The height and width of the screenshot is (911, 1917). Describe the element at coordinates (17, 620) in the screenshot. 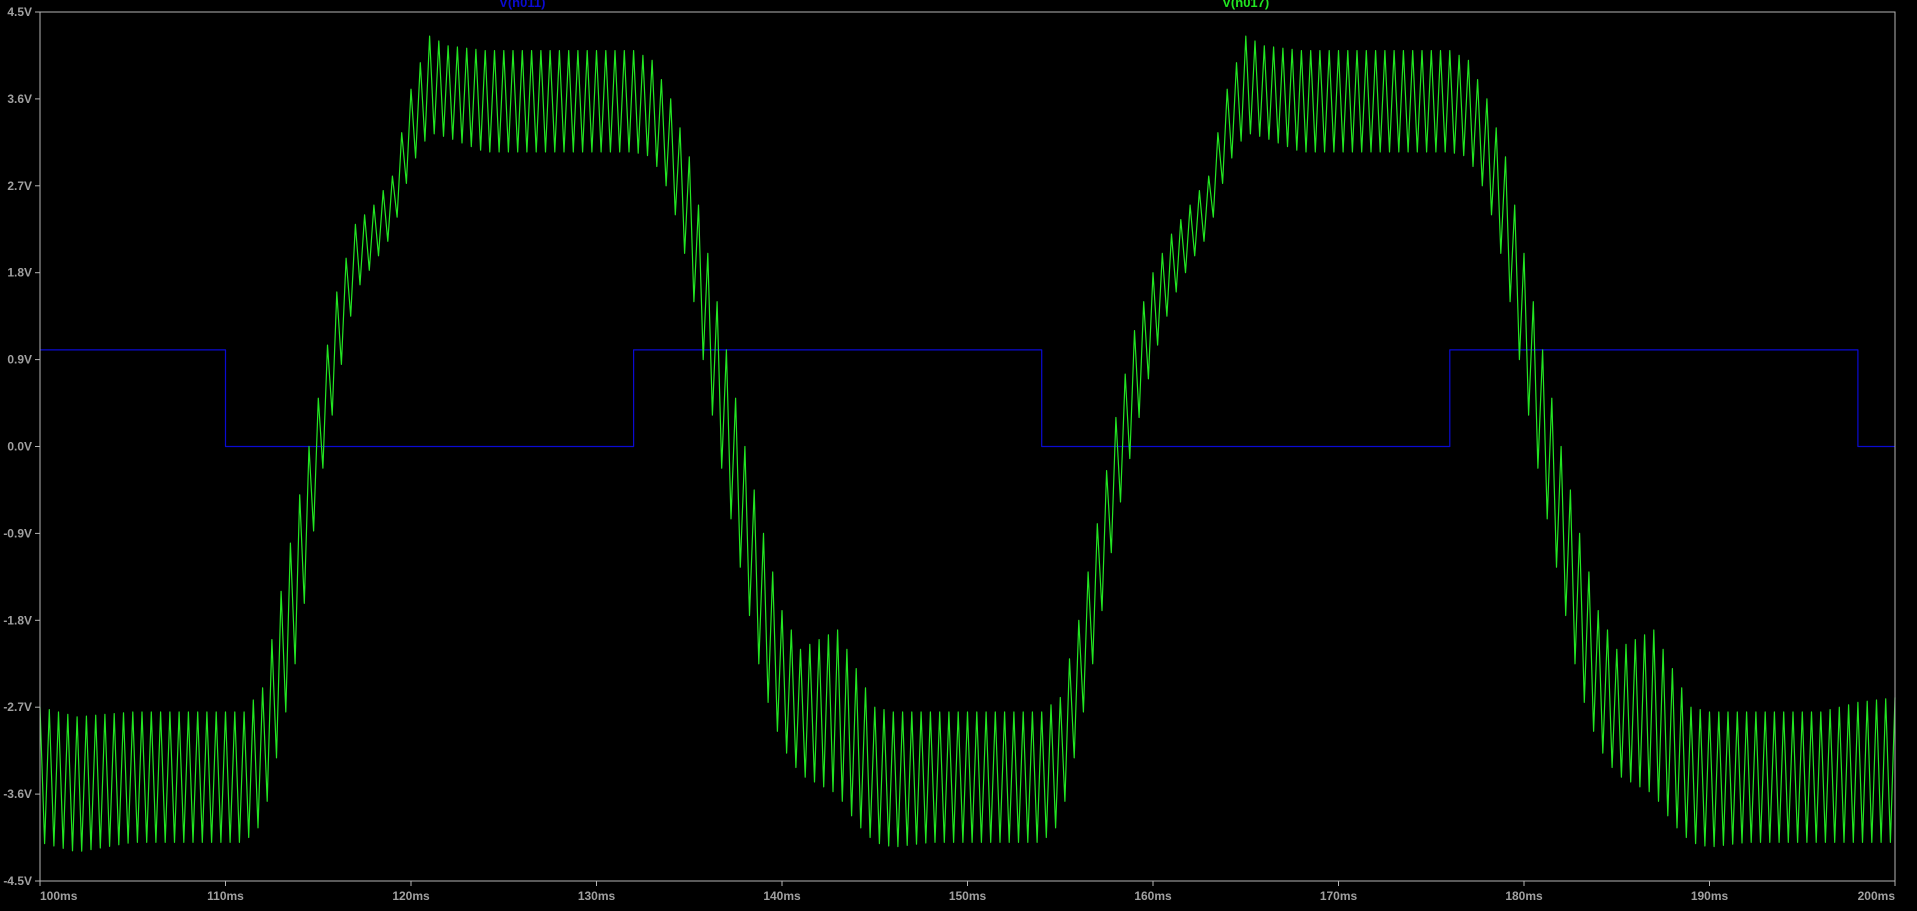

I see `y-tick-label: -1.8V` at that location.